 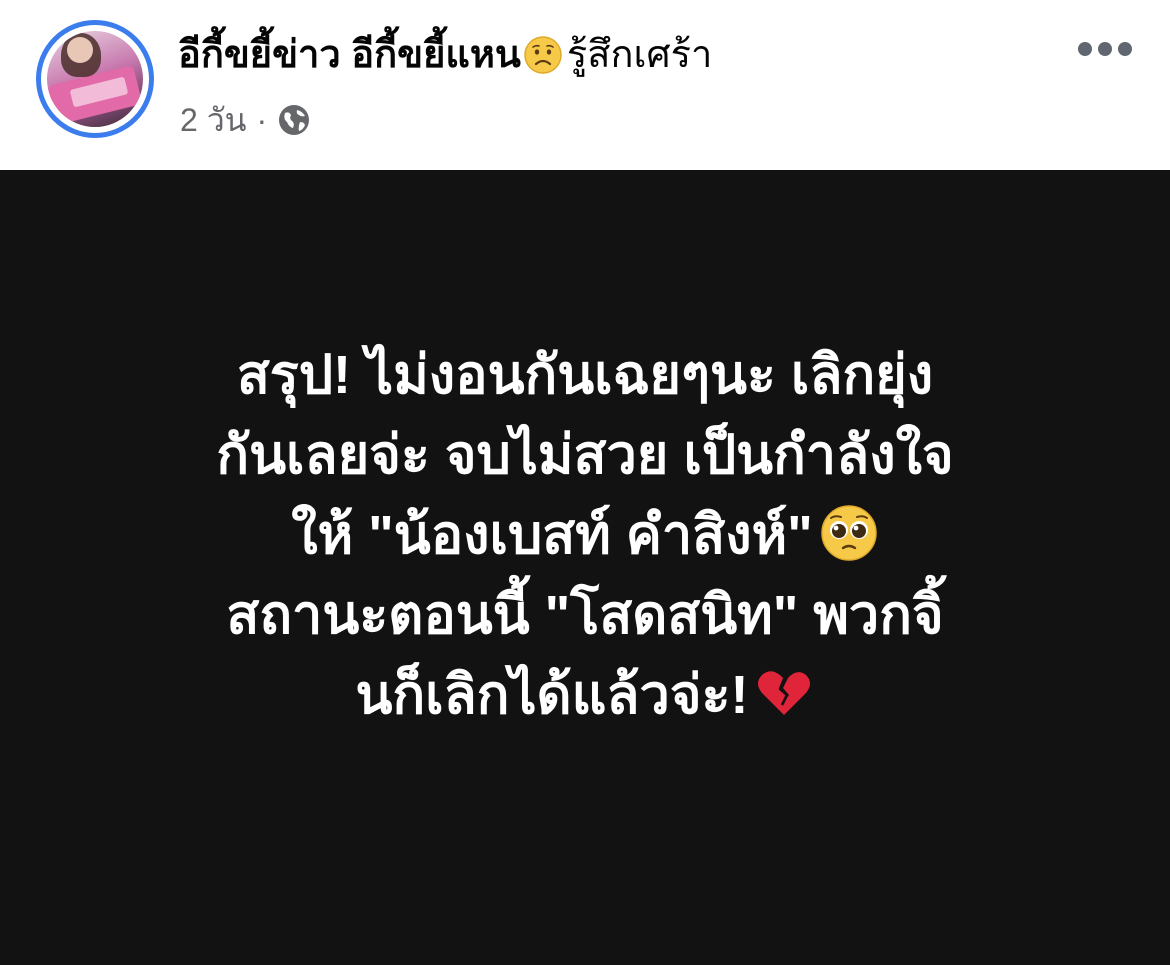 I want to click on post-meta: 2 วัน ·, so click(x=245, y=120).